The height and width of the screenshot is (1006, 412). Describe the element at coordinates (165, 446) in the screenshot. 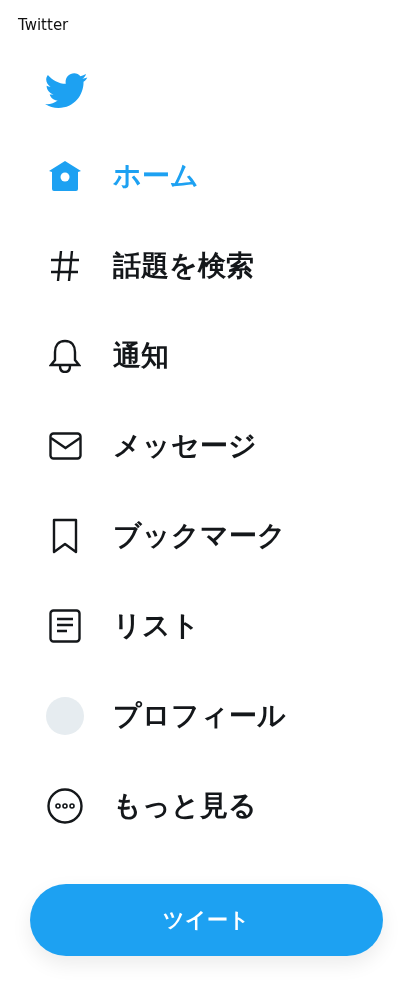

I see `nav-item: メッセージ` at that location.